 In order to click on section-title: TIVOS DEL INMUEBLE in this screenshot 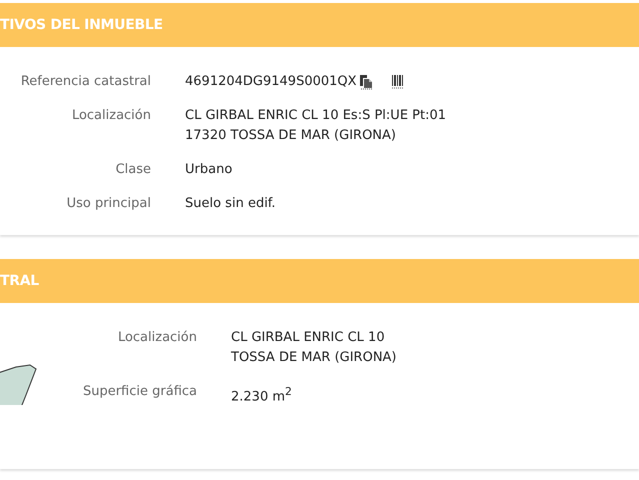, I will do `click(81, 25)`.